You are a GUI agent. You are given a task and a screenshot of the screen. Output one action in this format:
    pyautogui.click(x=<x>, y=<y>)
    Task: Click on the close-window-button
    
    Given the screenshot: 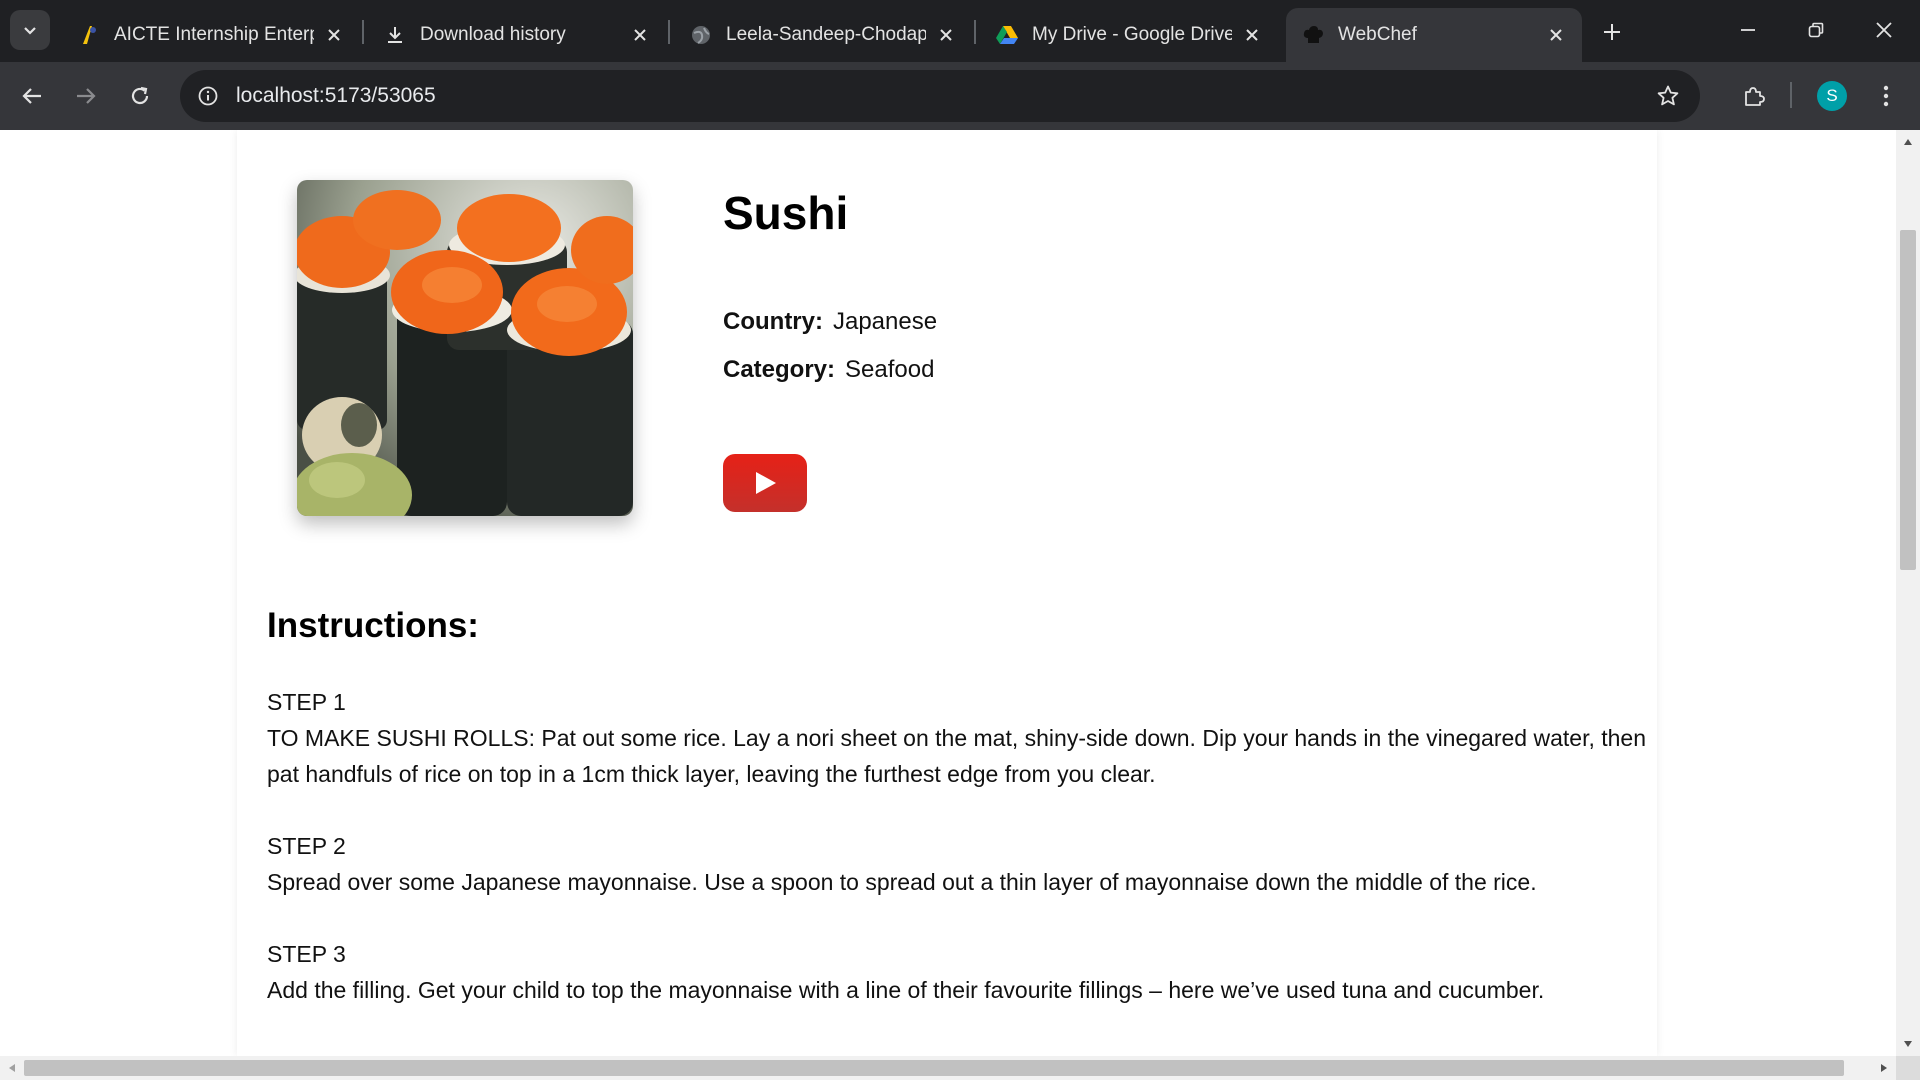 What is the action you would take?
    pyautogui.click(x=1884, y=30)
    